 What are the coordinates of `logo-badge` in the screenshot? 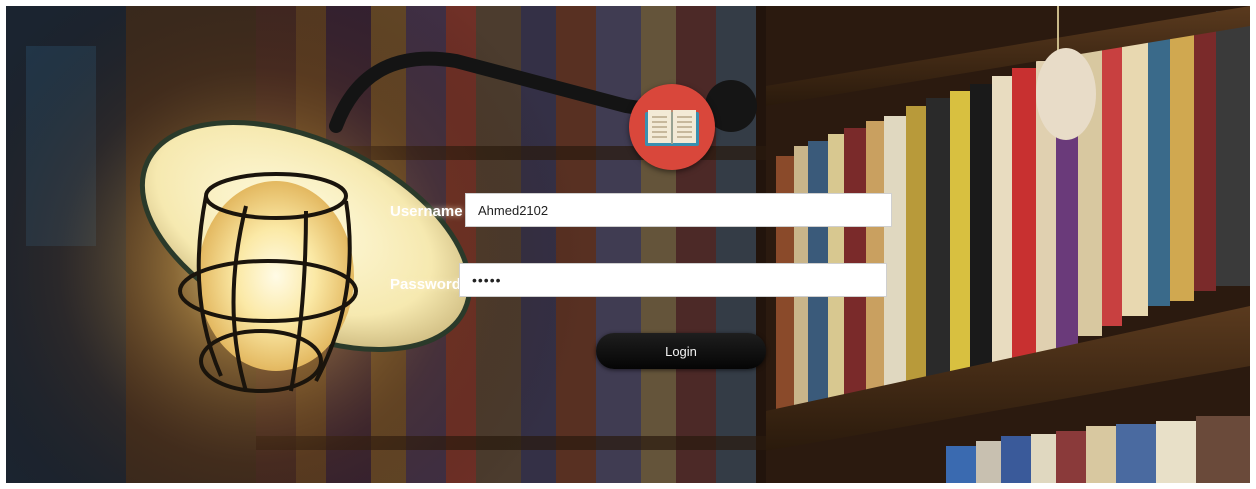 It's located at (672, 127).